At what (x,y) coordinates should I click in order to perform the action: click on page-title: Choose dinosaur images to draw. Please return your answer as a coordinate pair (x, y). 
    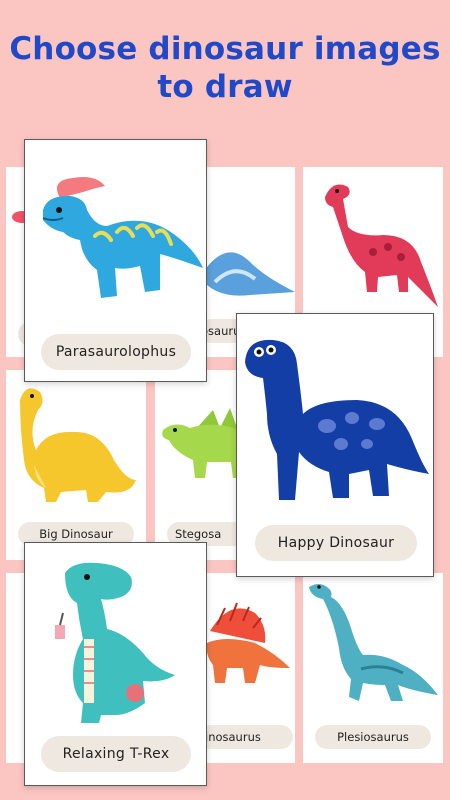
    Looking at the image, I should click on (225, 68).